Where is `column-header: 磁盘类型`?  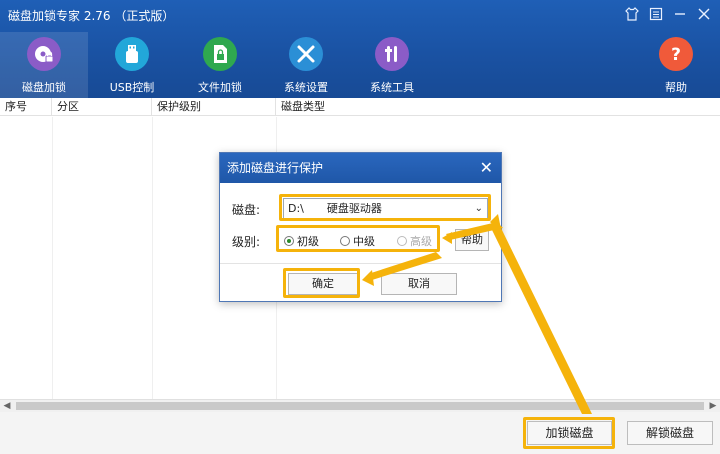 column-header: 磁盘类型 is located at coordinates (498, 107).